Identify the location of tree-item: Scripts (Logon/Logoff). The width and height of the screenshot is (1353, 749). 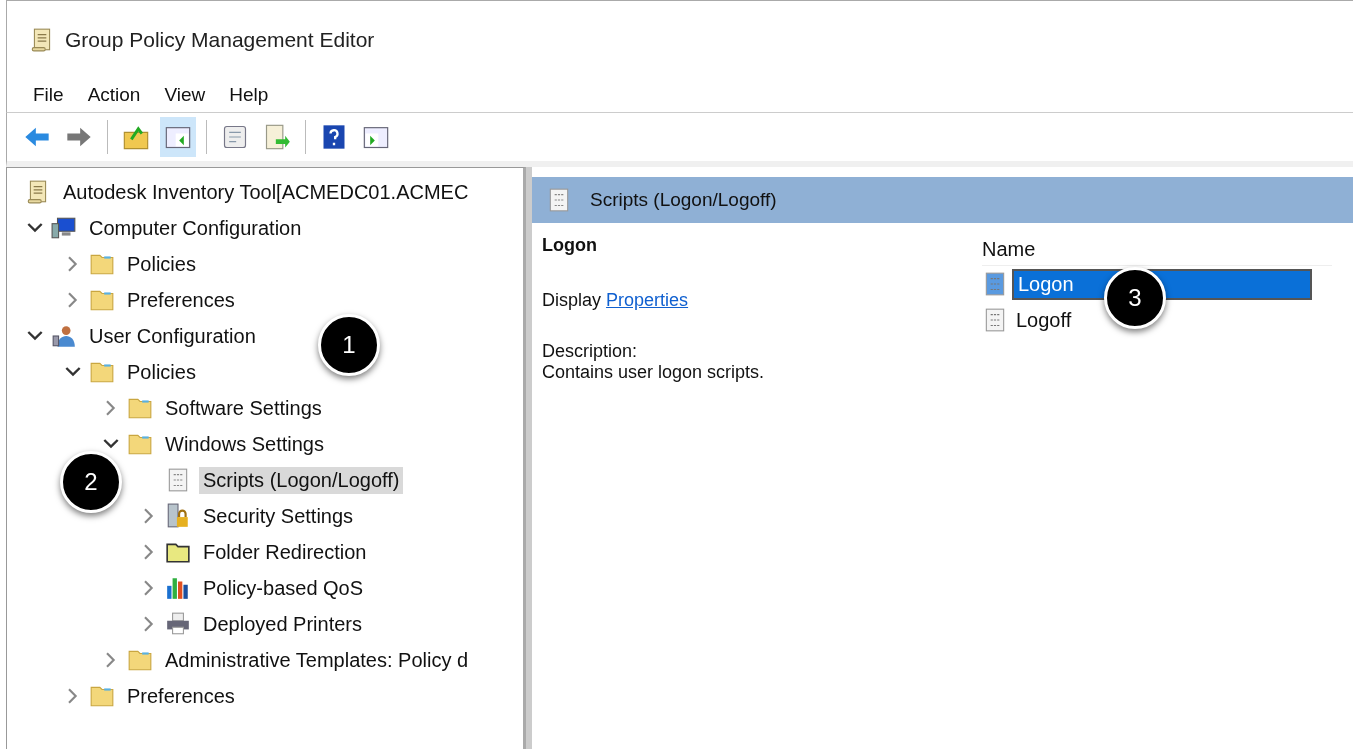
(301, 480).